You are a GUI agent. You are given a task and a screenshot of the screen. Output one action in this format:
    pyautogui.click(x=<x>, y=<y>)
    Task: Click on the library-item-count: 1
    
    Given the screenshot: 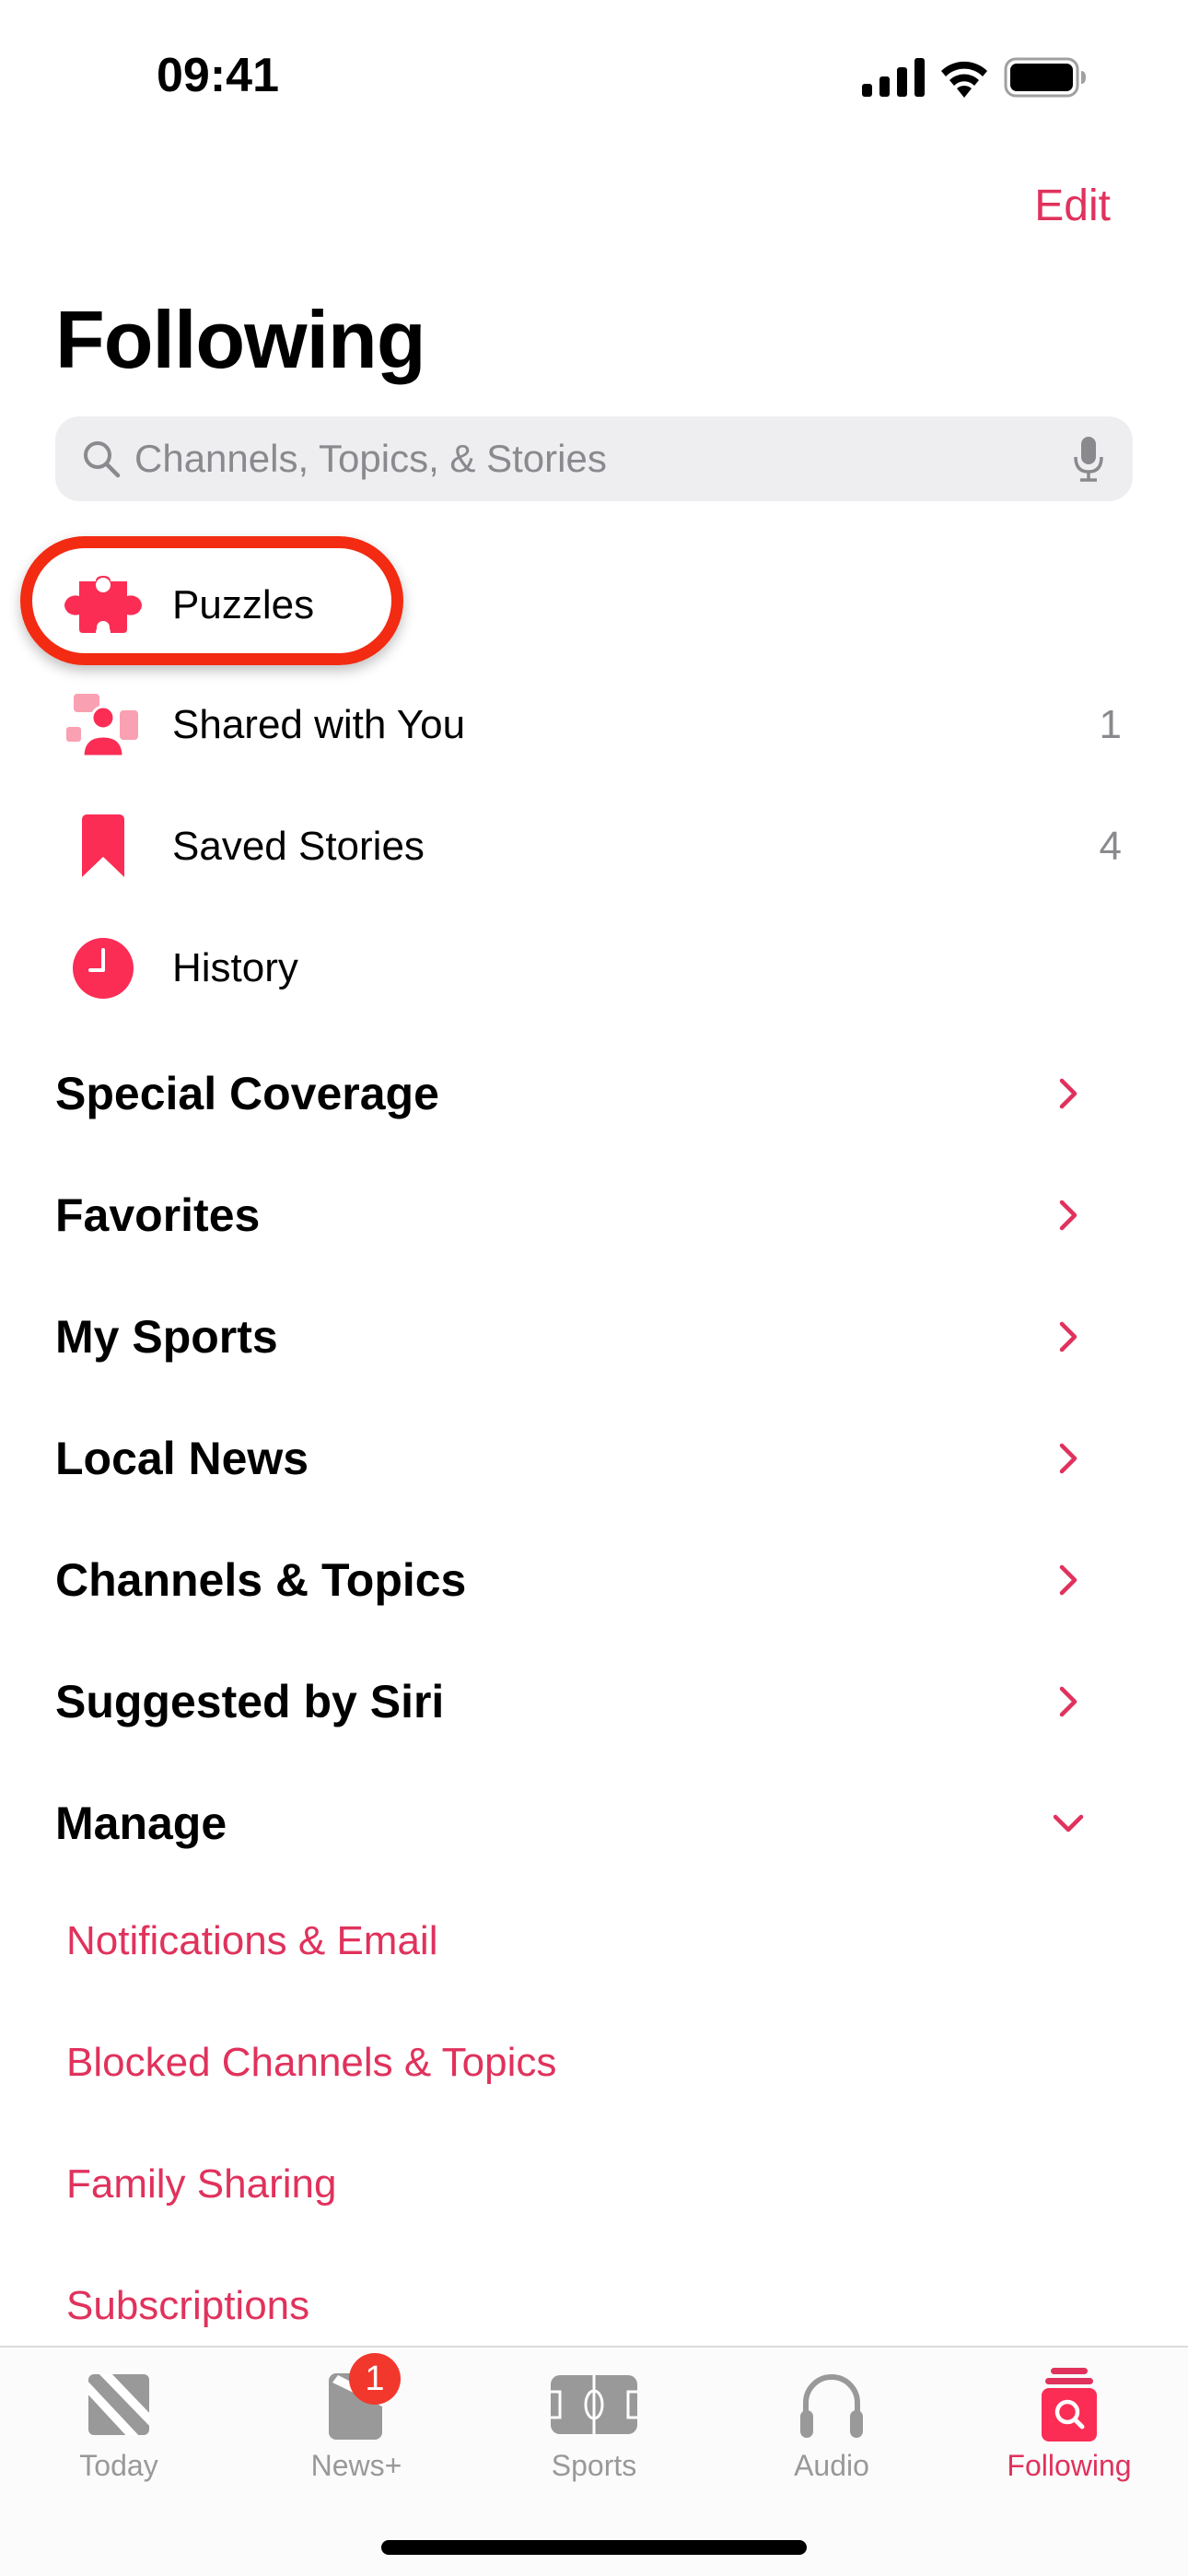 What is the action you would take?
    pyautogui.click(x=1110, y=724)
    